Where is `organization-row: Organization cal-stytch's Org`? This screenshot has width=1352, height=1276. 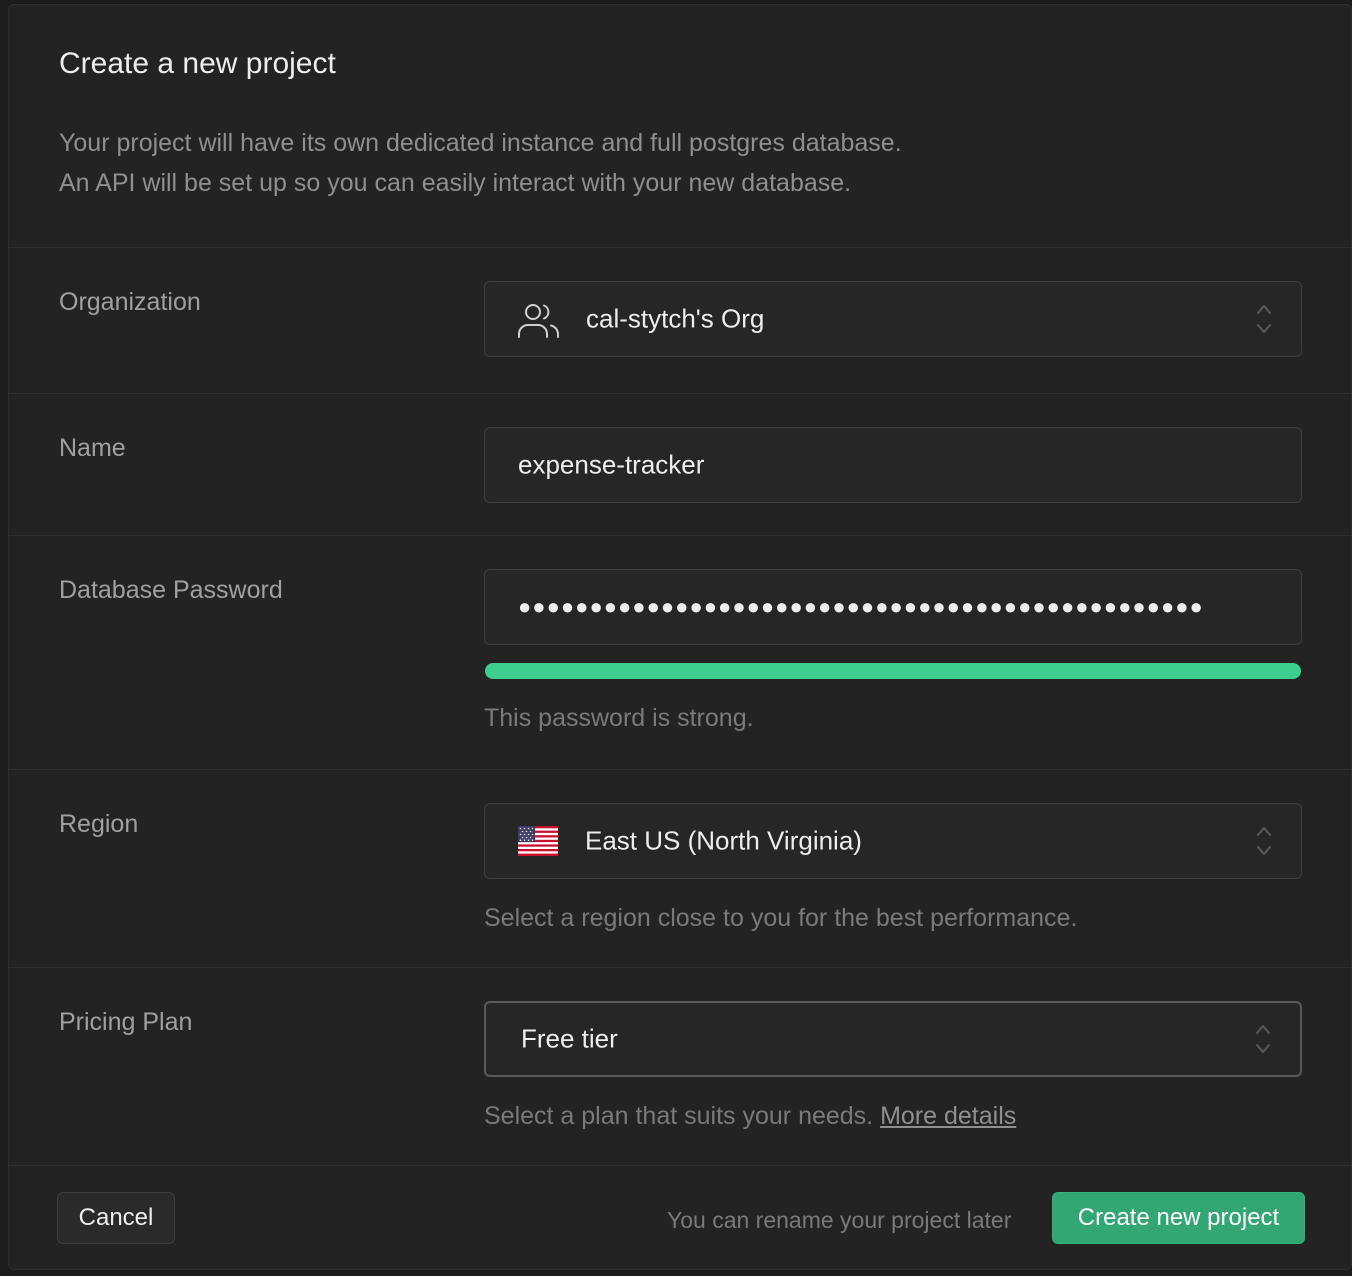 organization-row: Organization cal-stytch's Org is located at coordinates (680, 321).